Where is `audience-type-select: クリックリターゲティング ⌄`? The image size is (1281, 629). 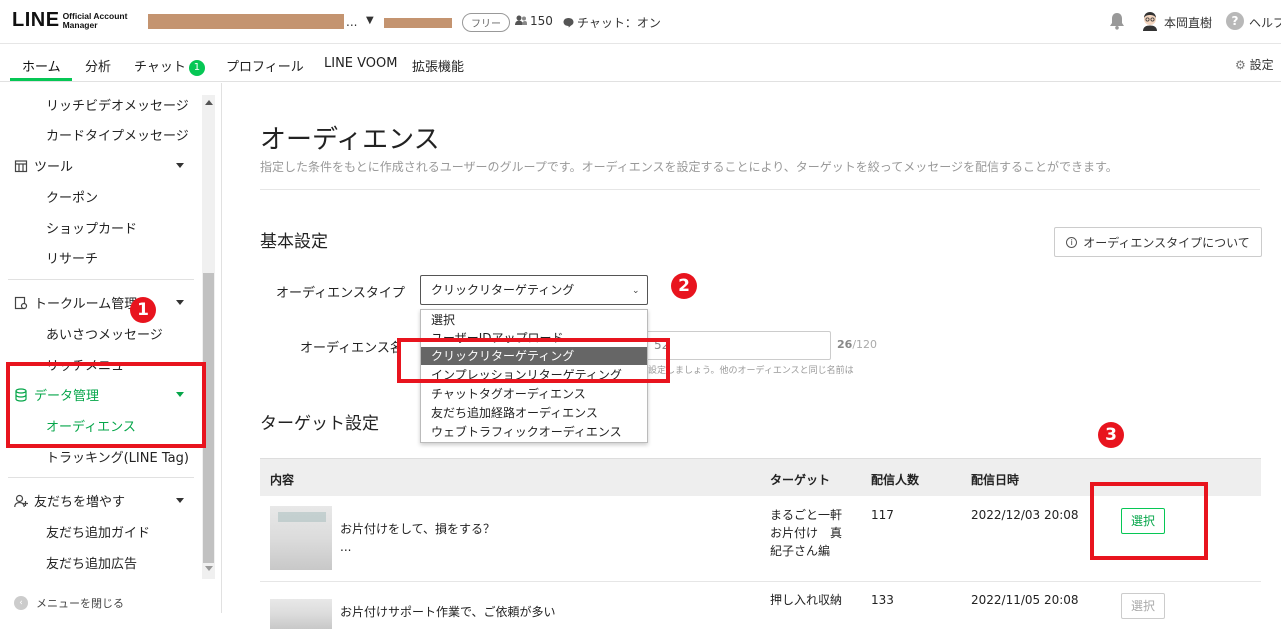
audience-type-select: クリックリターゲティング ⌄ is located at coordinates (534, 290).